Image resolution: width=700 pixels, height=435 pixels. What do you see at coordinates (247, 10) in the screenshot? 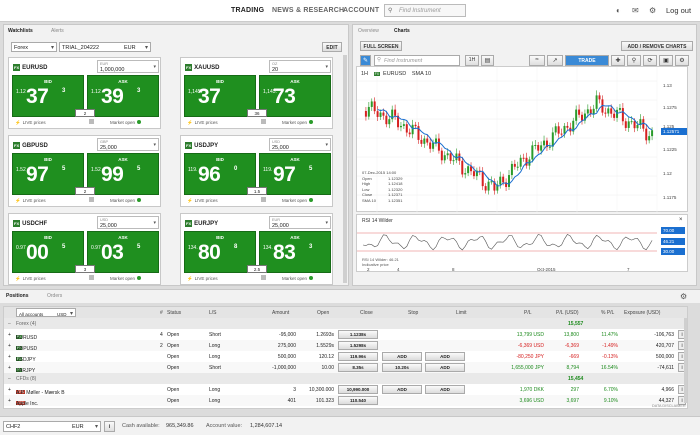
I see `nav-trading: TRADING` at bounding box center [247, 10].